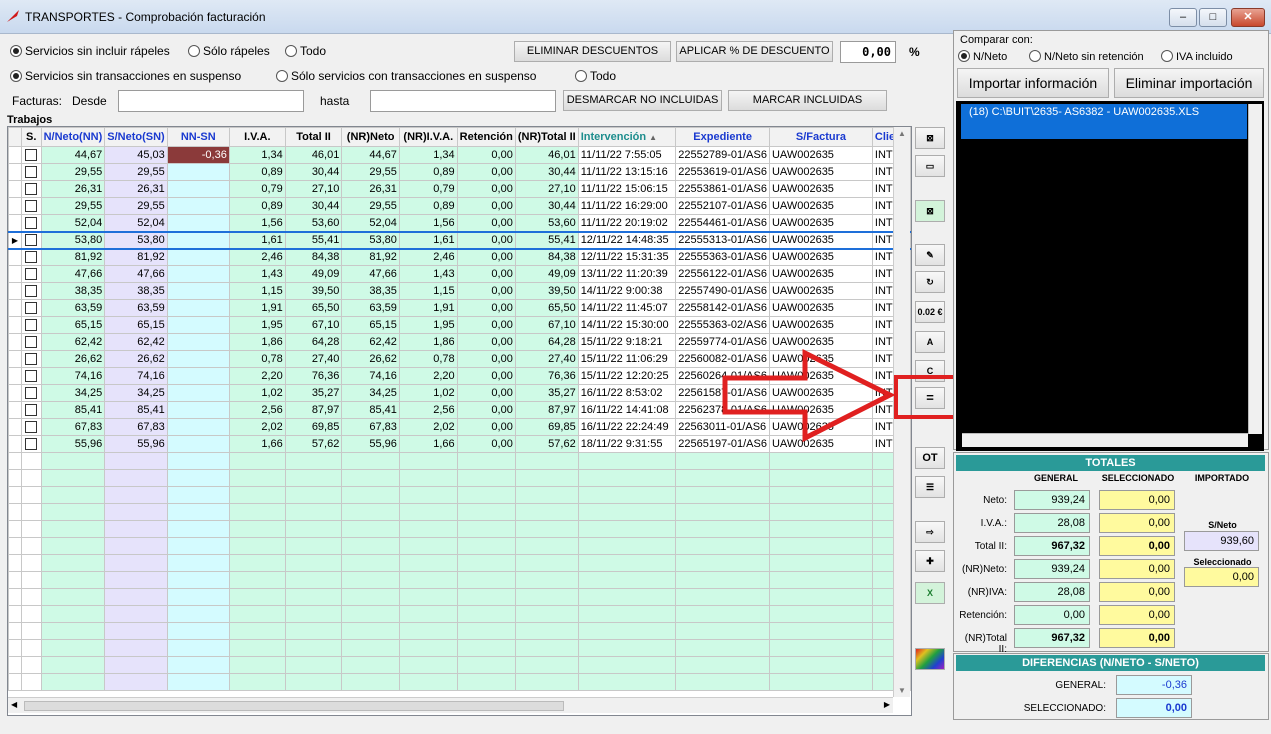 The width and height of the screenshot is (1271, 734). I want to click on minimize-button: –, so click(1183, 17).